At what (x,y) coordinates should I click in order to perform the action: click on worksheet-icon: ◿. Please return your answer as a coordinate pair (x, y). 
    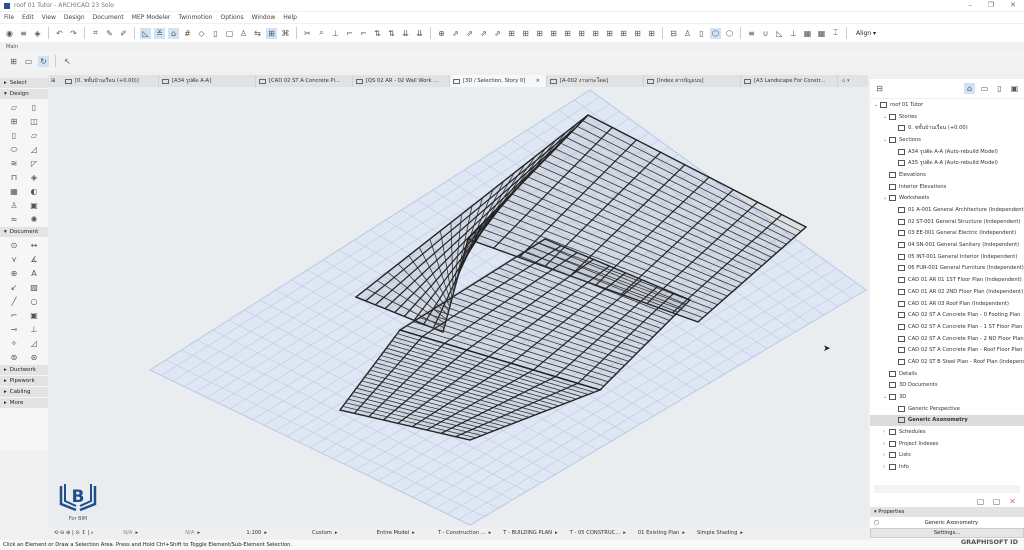
    Looking at the image, I should click on (34, 343).